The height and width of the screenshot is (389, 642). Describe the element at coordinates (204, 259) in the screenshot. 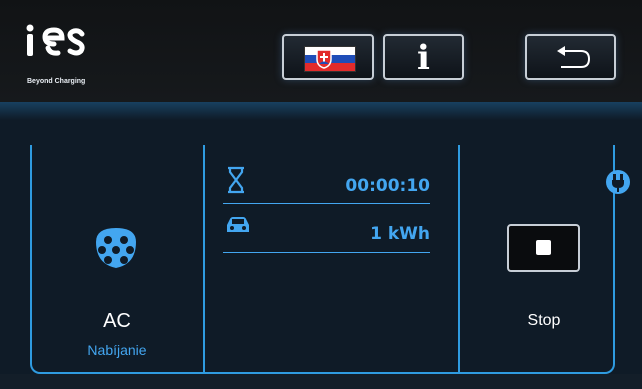

I see `panel-divider-left` at that location.